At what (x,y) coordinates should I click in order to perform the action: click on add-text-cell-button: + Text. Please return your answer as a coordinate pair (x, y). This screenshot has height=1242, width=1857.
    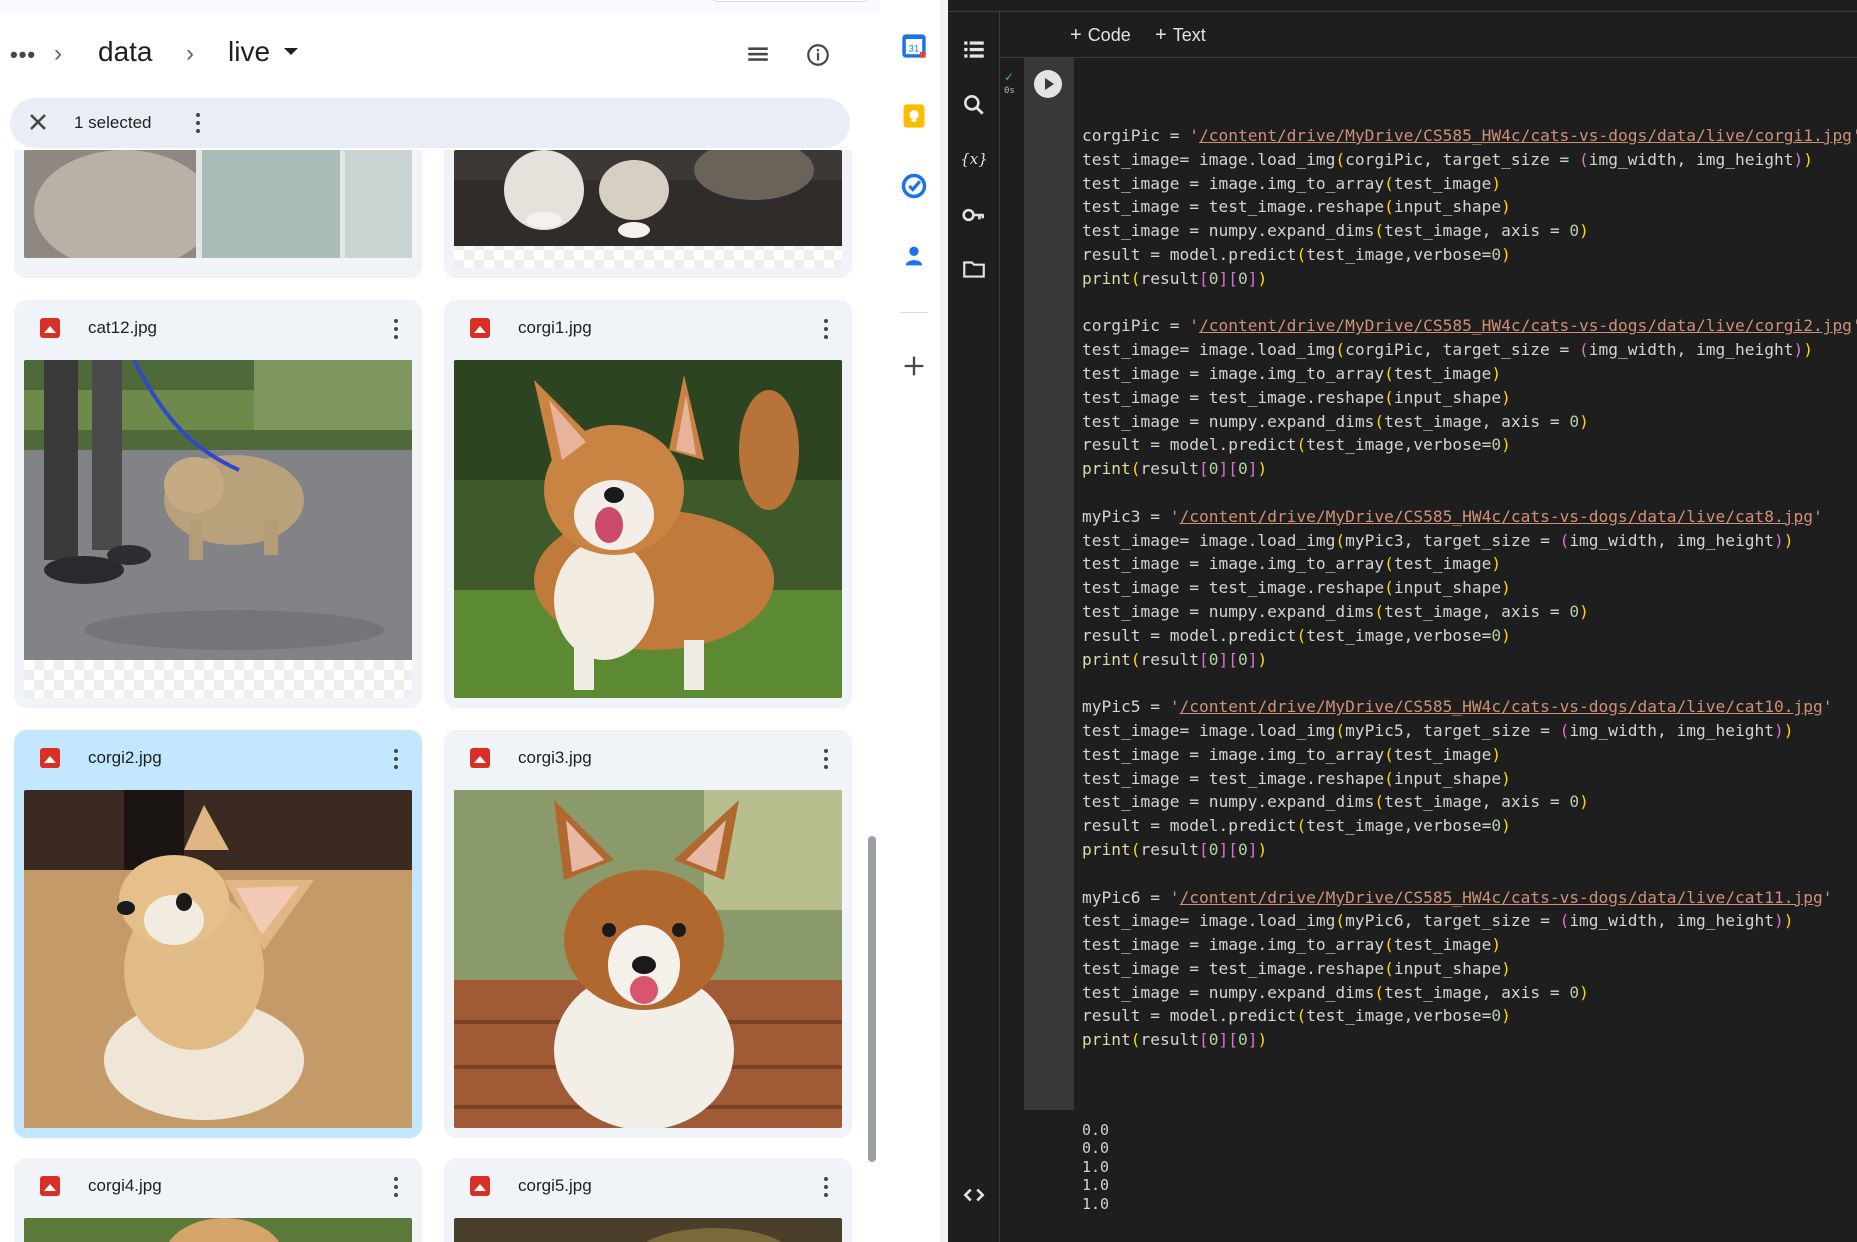
    Looking at the image, I should click on (1180, 35).